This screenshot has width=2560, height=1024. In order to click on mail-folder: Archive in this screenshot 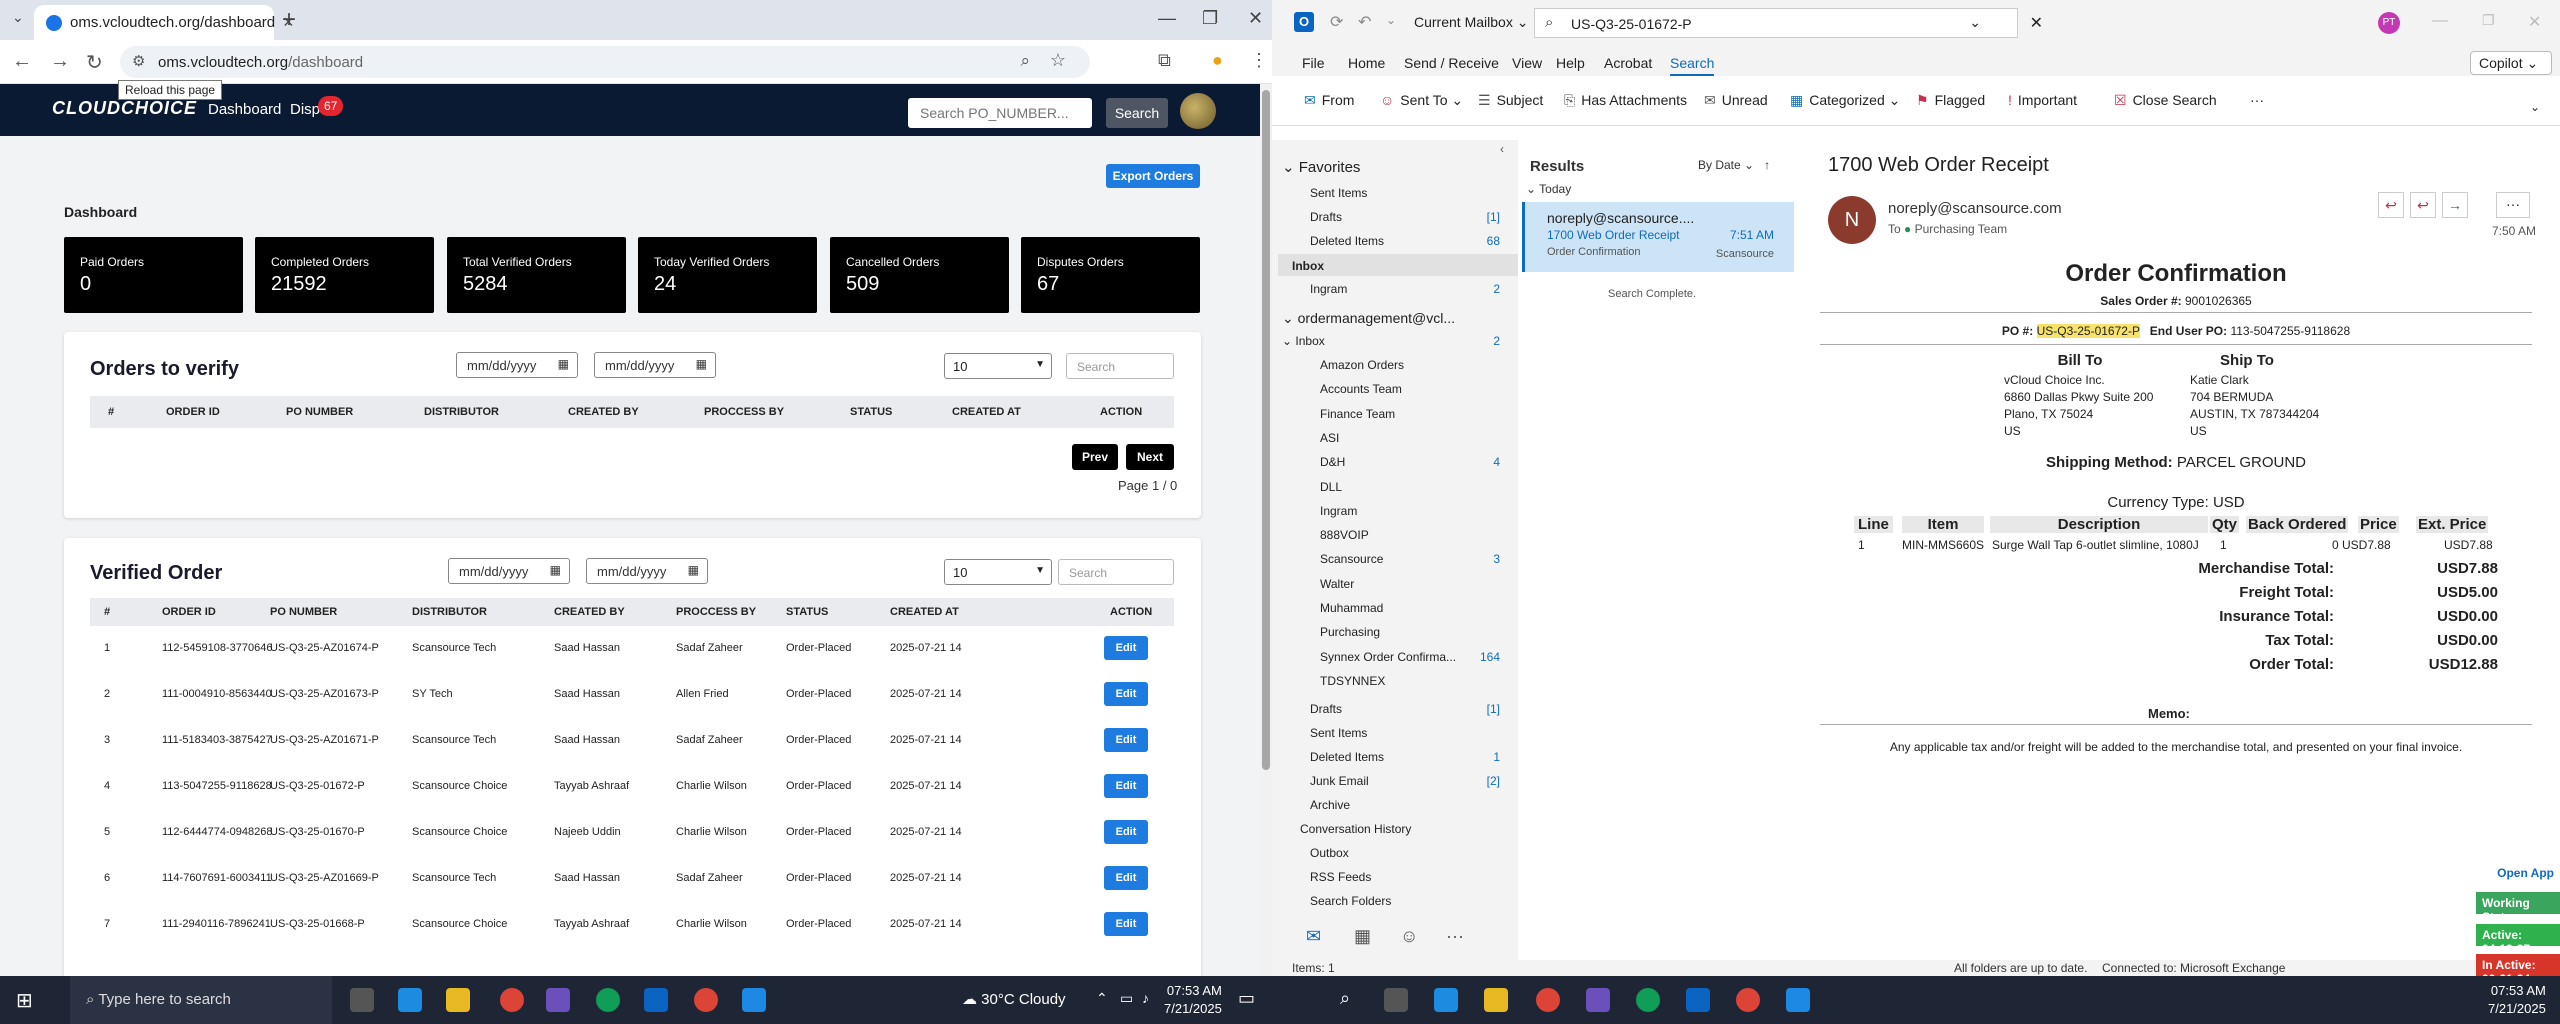, I will do `click(1330, 805)`.